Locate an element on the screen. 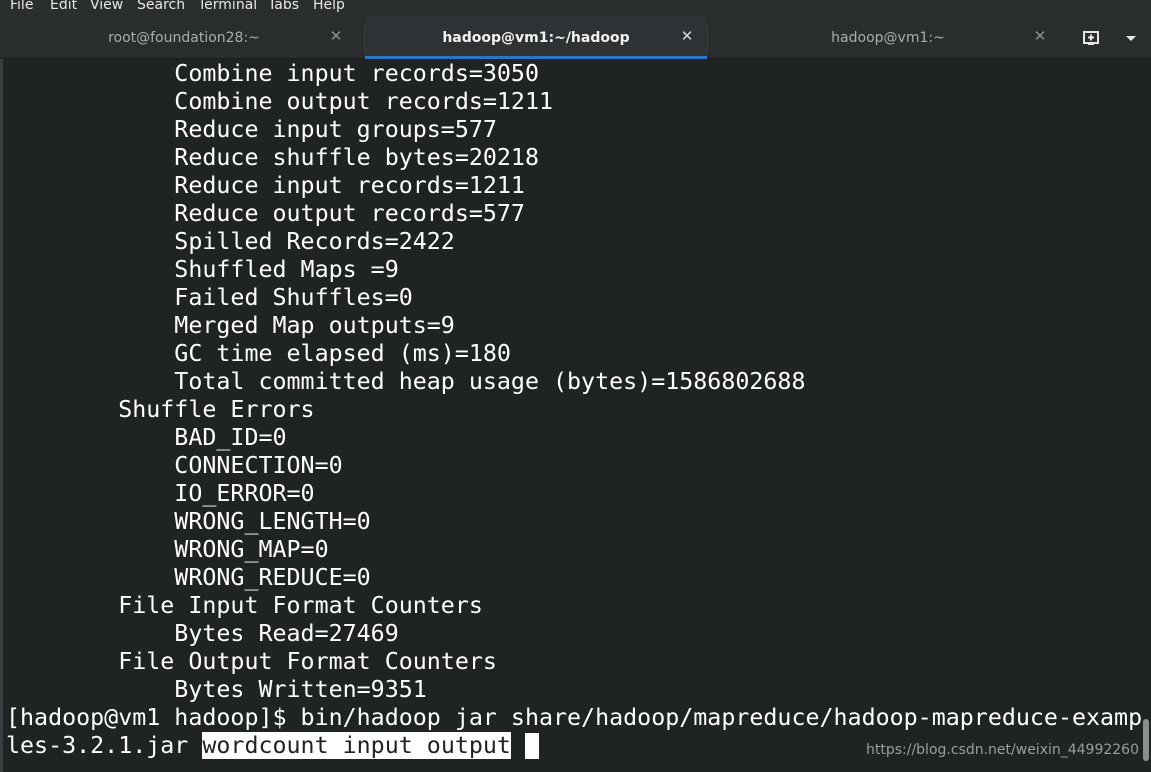 The width and height of the screenshot is (1151, 772). tab-label: root@foundation28:~ is located at coordinates (184, 38).